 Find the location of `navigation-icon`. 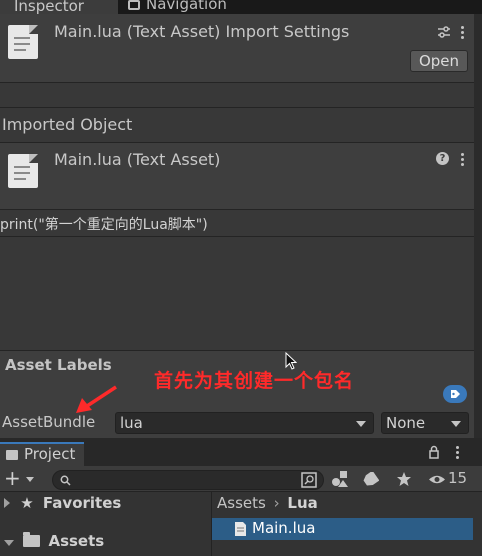

navigation-icon is located at coordinates (134, 5).